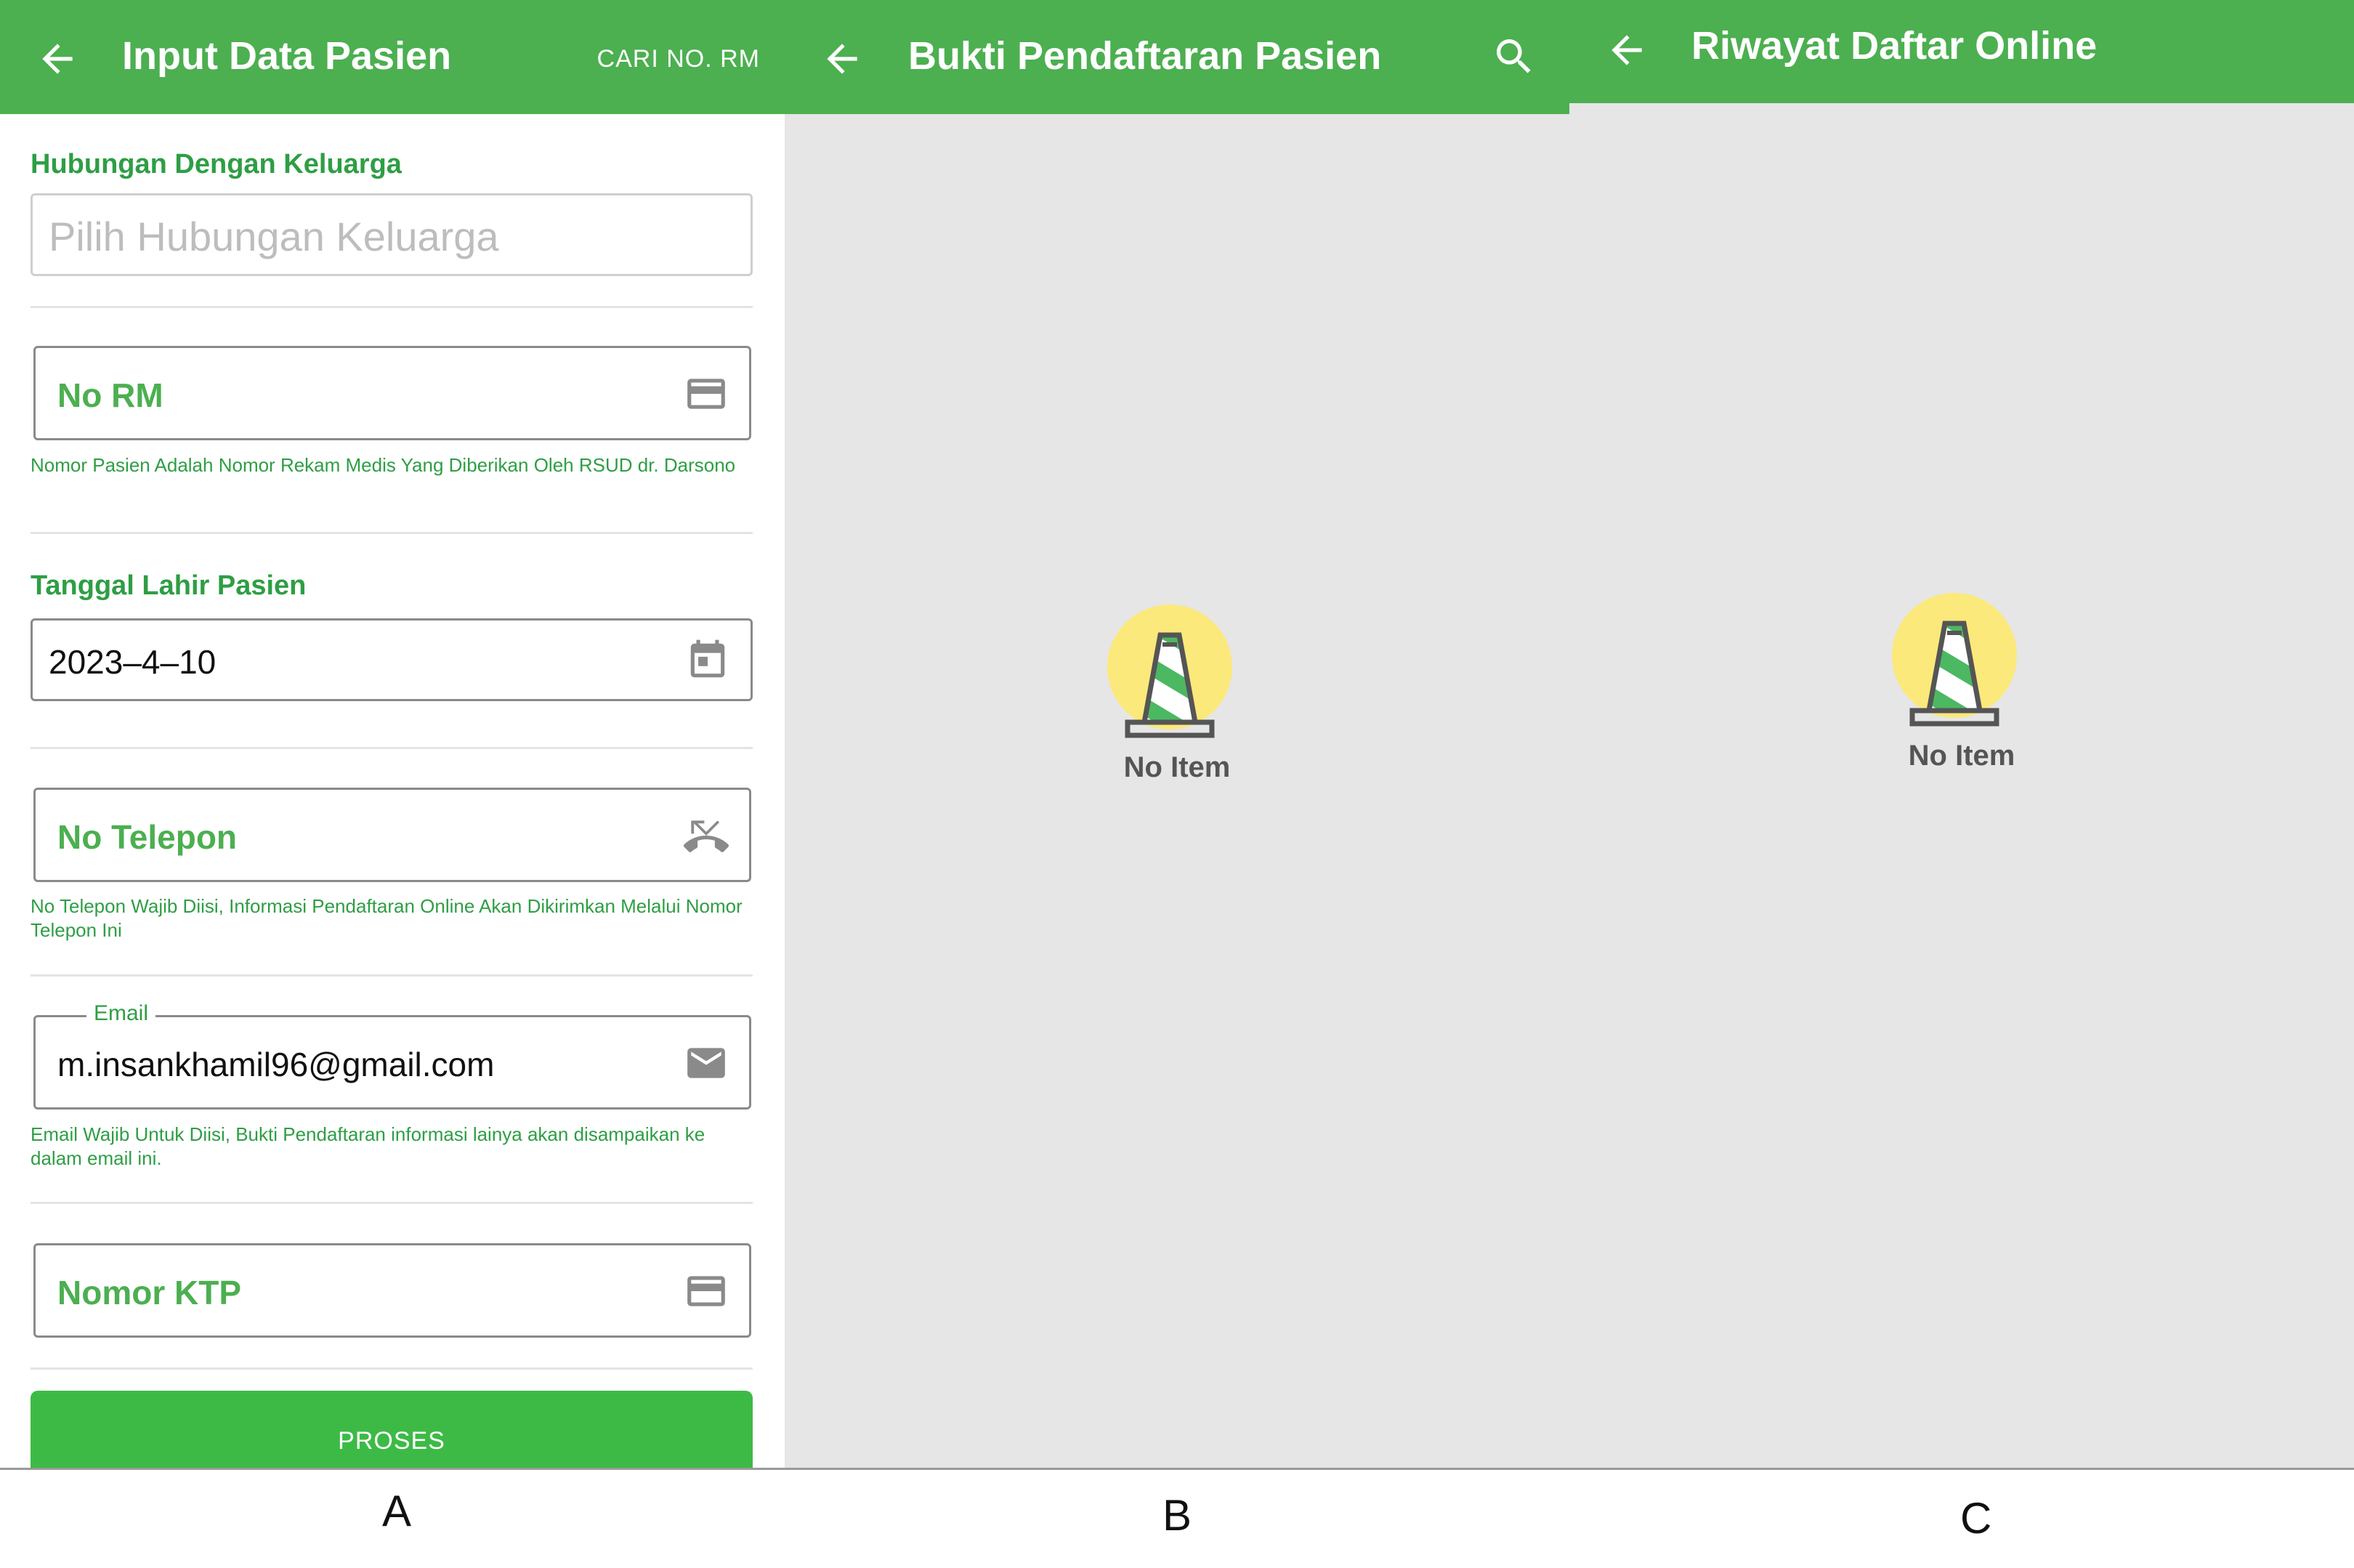  What do you see at coordinates (1894, 46) in the screenshot?
I see `page-title: Riwayat Daftar Online` at bounding box center [1894, 46].